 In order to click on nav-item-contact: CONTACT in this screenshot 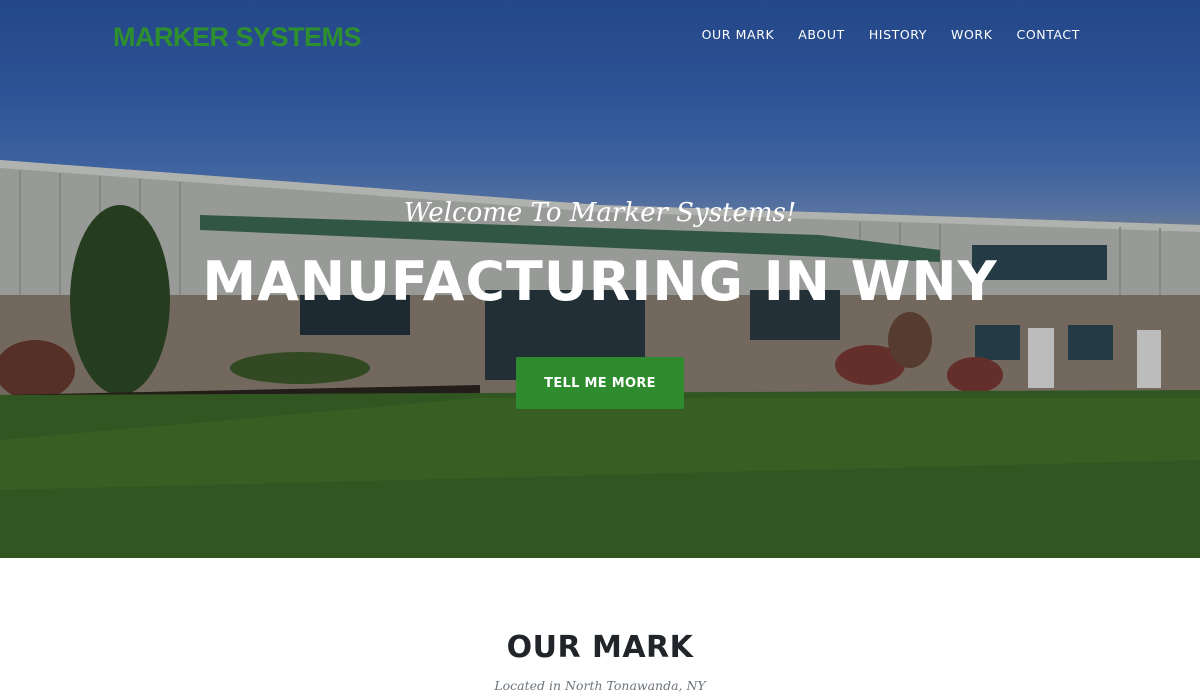, I will do `click(1042, 35)`.